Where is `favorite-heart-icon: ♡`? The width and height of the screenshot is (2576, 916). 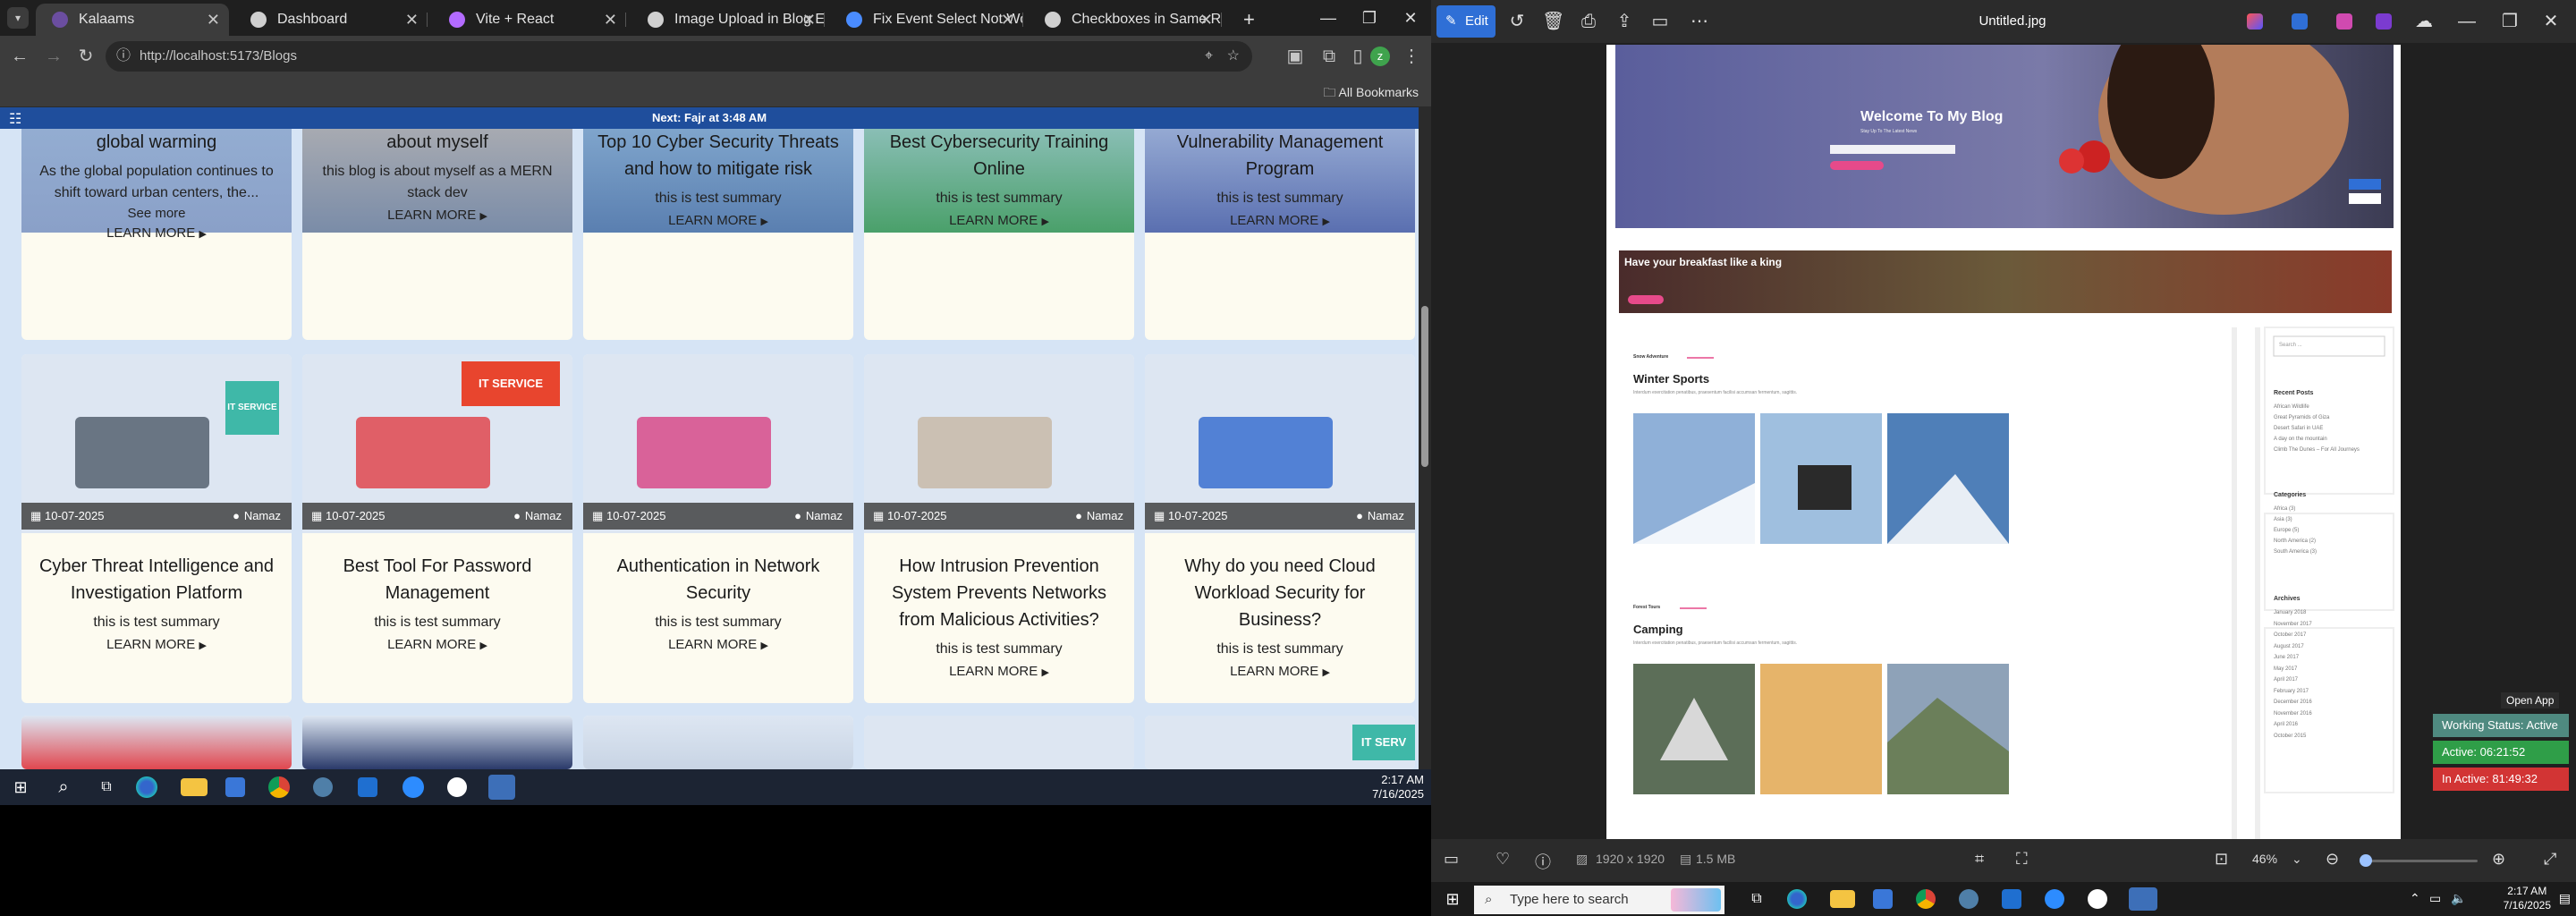
favorite-heart-icon: ♡ is located at coordinates (1503, 859).